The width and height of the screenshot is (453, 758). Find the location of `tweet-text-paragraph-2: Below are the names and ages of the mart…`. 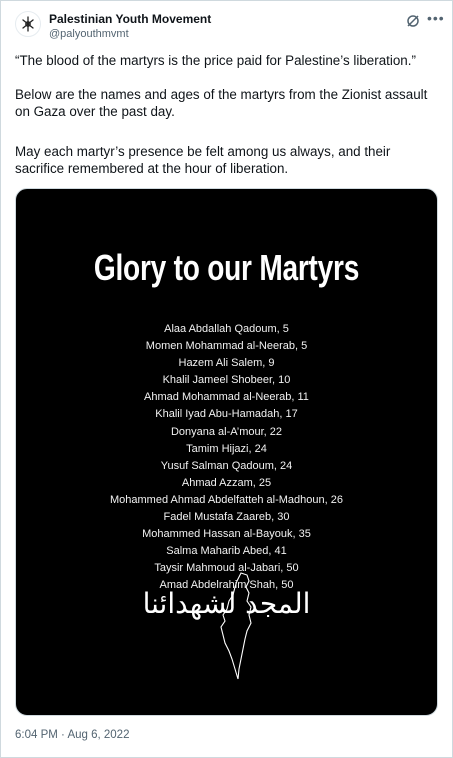

tweet-text-paragraph-2: Below are the names and ages of the mart… is located at coordinates (221, 103).